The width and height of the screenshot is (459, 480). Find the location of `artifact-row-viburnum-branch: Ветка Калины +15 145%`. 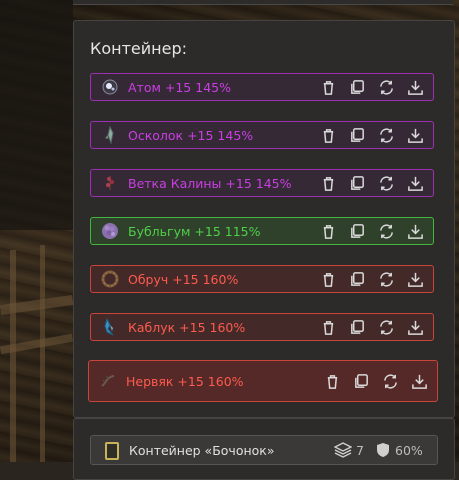

artifact-row-viburnum-branch: Ветка Калины +15 145% is located at coordinates (262, 183).